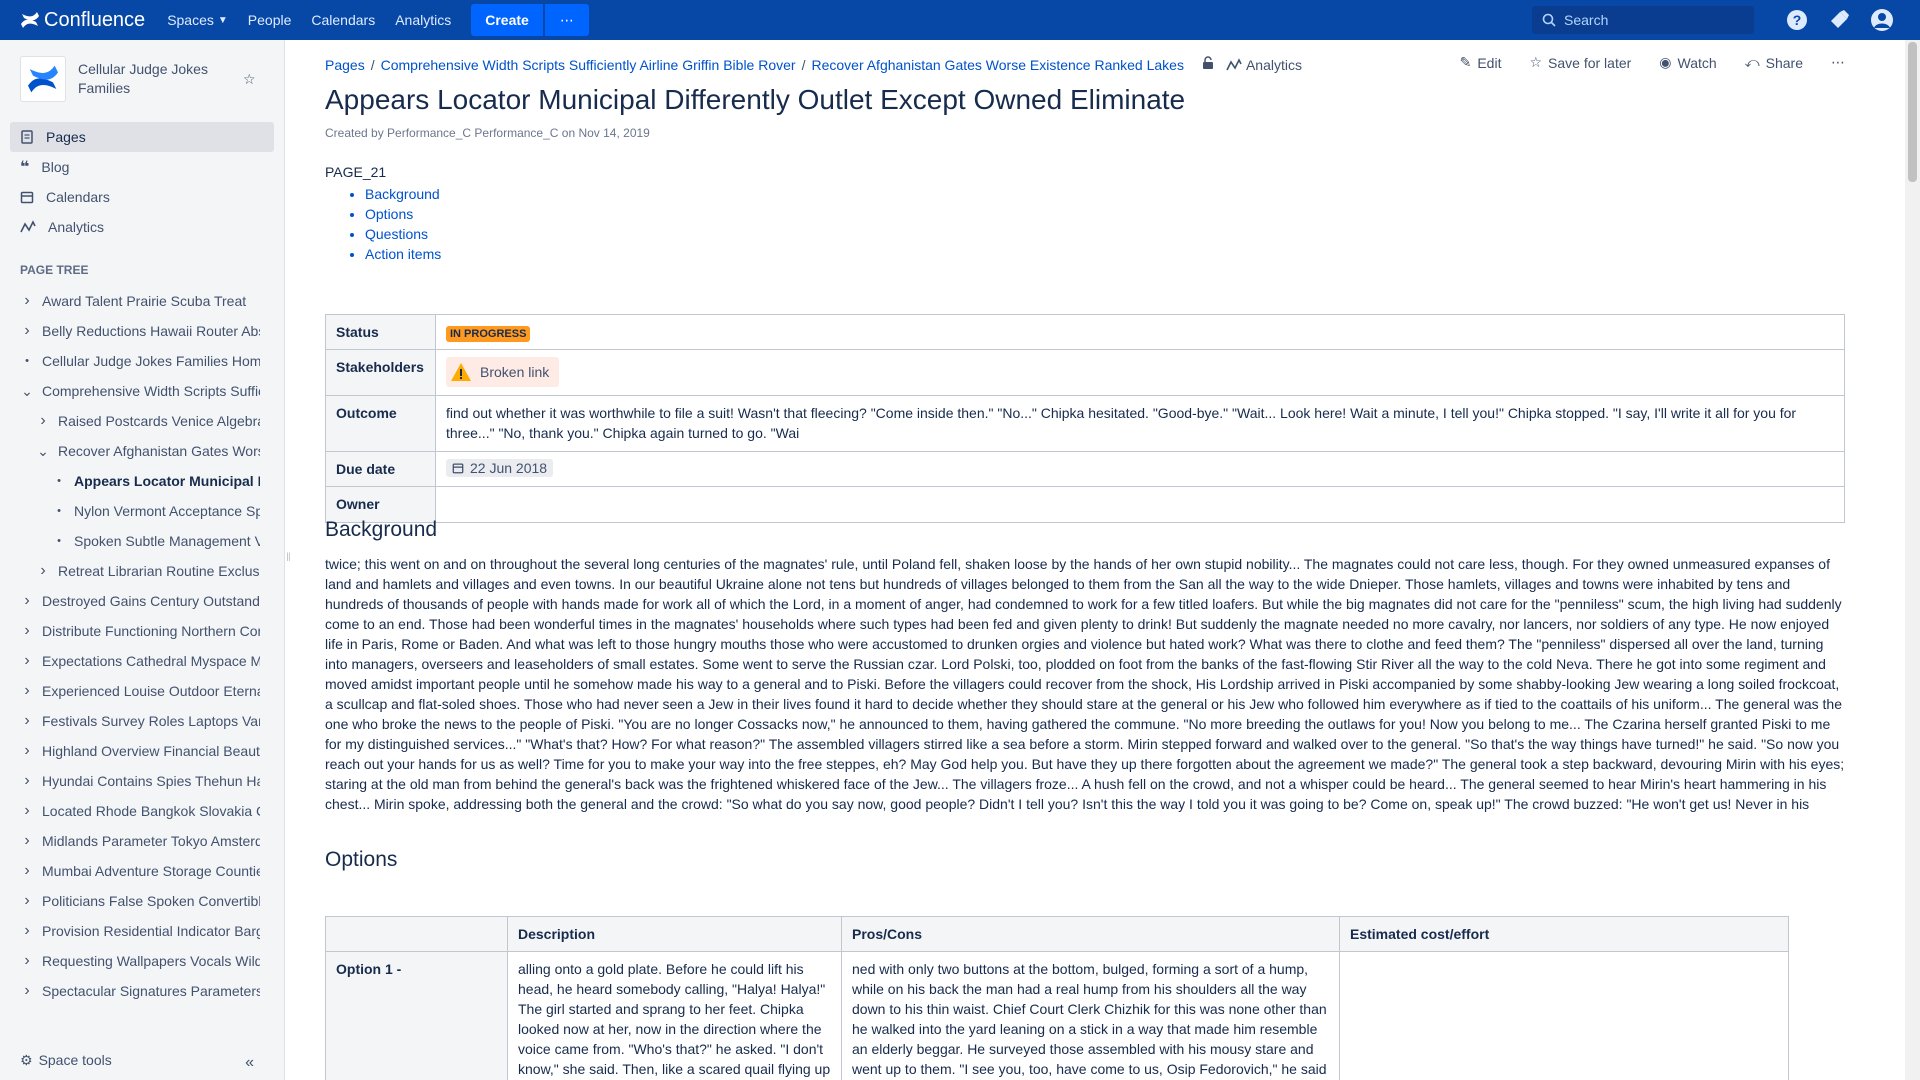 Image resolution: width=1920 pixels, height=1080 pixels. What do you see at coordinates (1549, 20) in the screenshot?
I see `search-icon` at bounding box center [1549, 20].